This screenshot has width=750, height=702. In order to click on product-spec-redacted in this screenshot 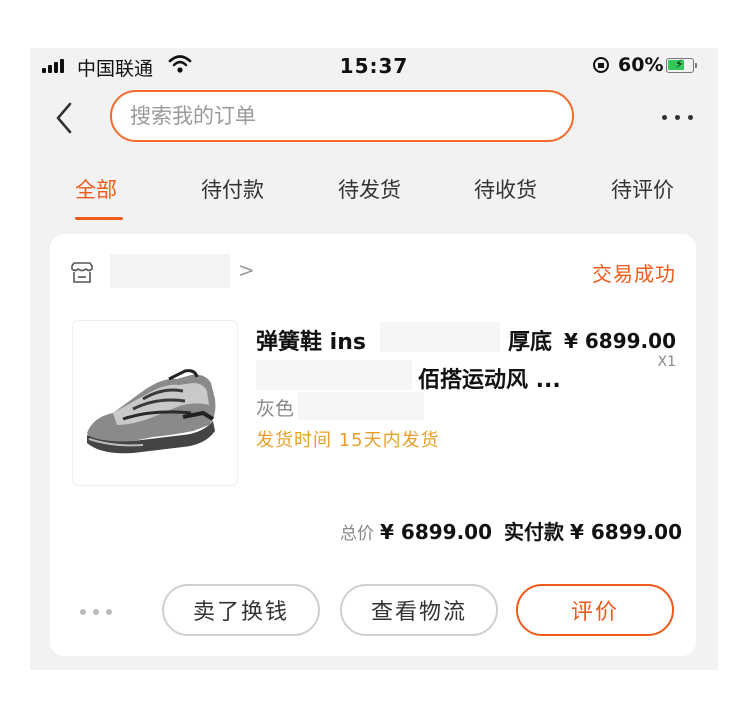, I will do `click(361, 406)`.